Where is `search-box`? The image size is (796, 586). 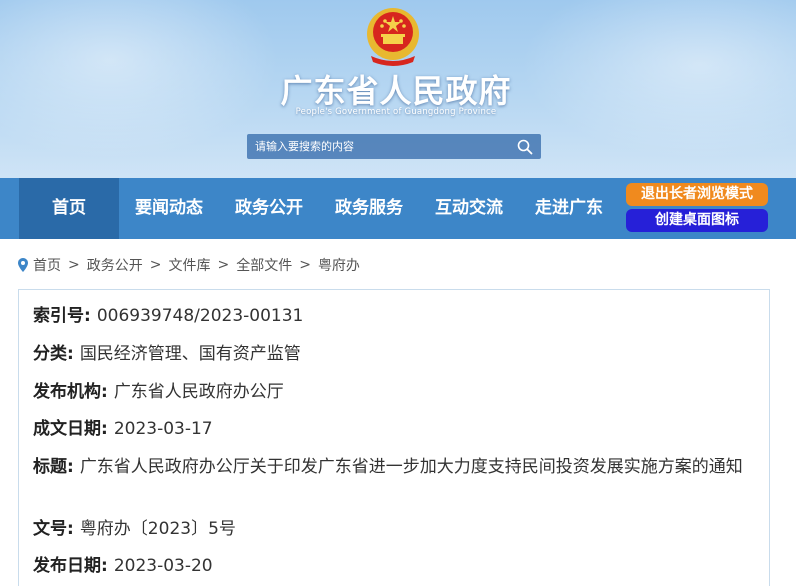 search-box is located at coordinates (394, 146).